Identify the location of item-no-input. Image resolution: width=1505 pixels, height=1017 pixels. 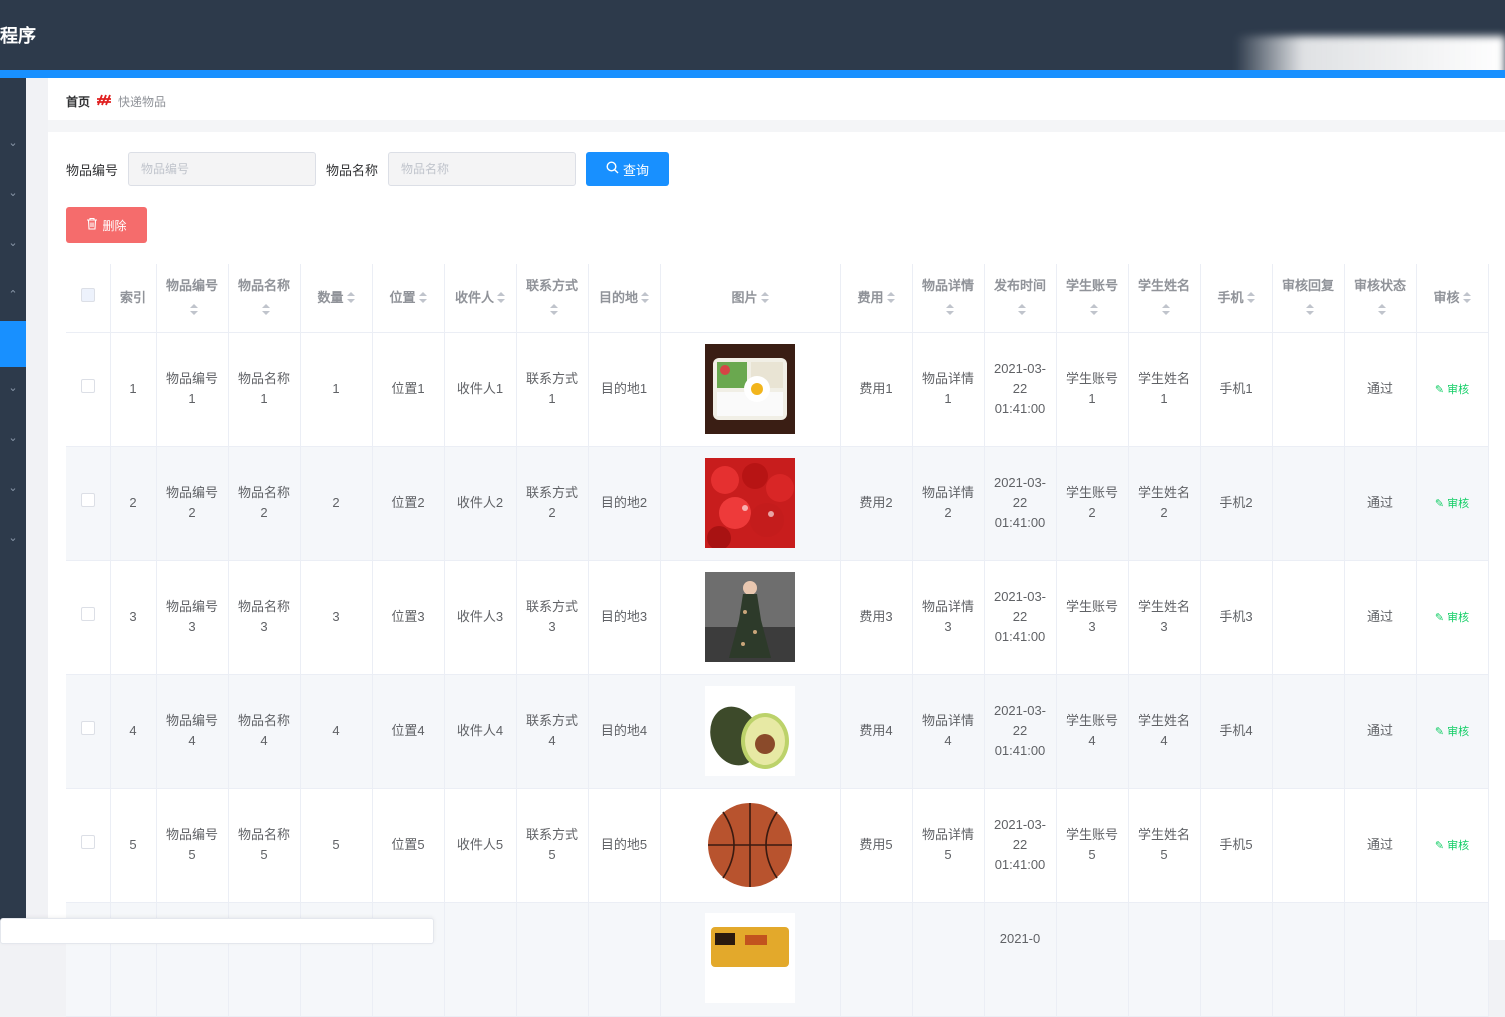
(222, 169).